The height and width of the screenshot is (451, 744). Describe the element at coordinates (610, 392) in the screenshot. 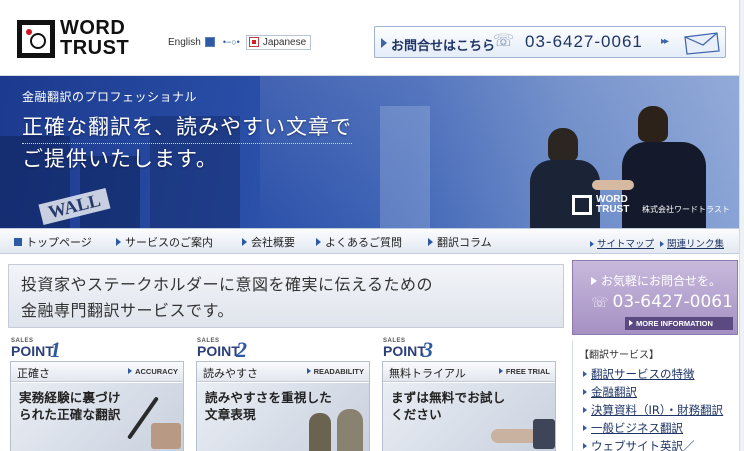

I see `service-link-finance: 金融翻訳` at that location.